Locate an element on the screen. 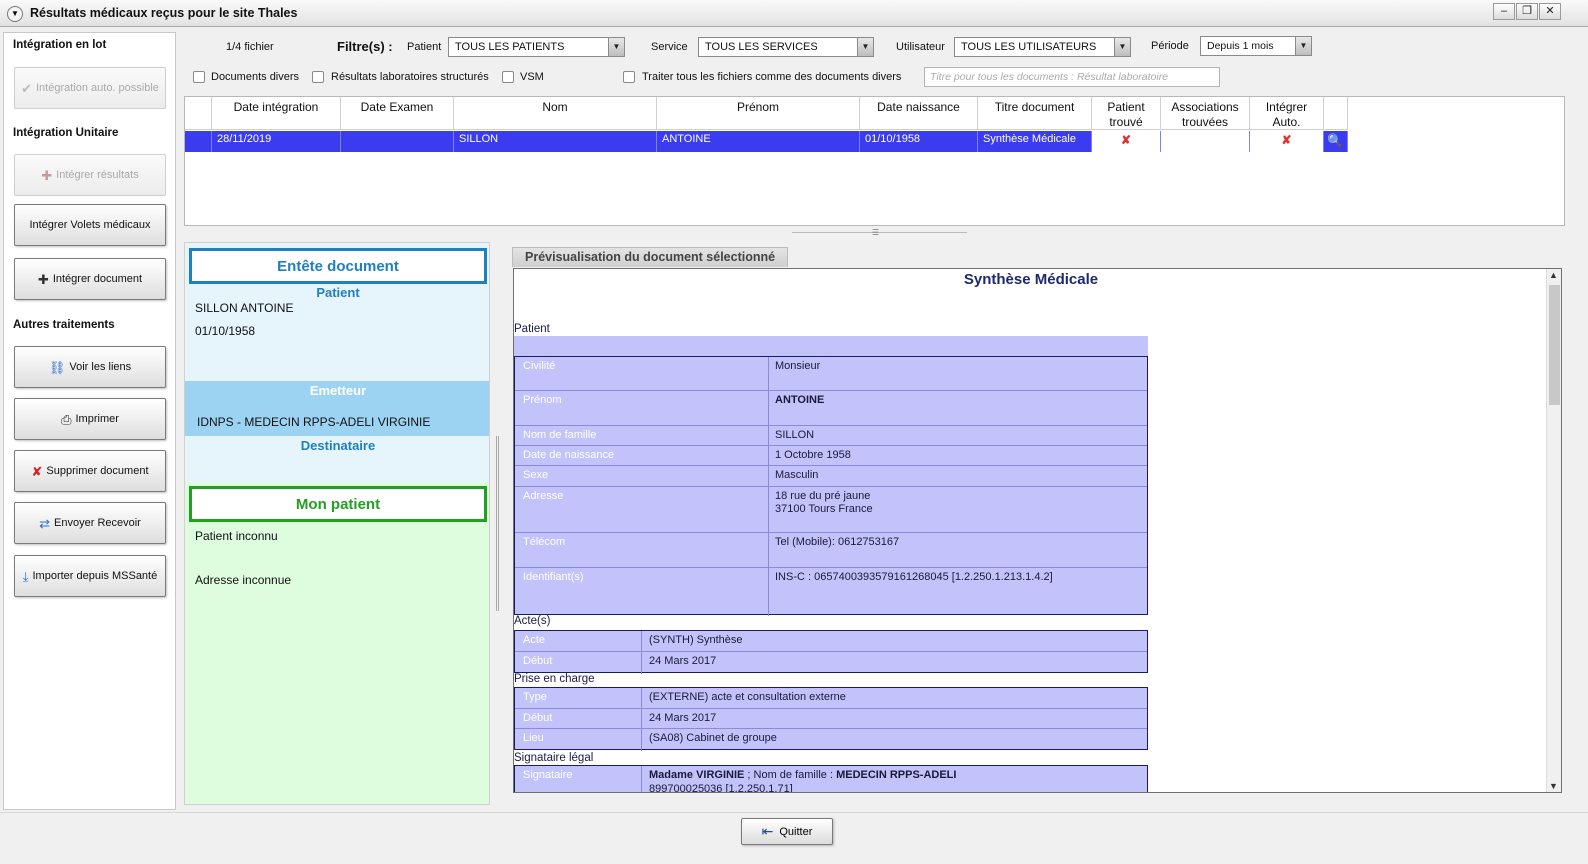 The width and height of the screenshot is (1588, 864). not-found-icon: ✘ is located at coordinates (1126, 140).